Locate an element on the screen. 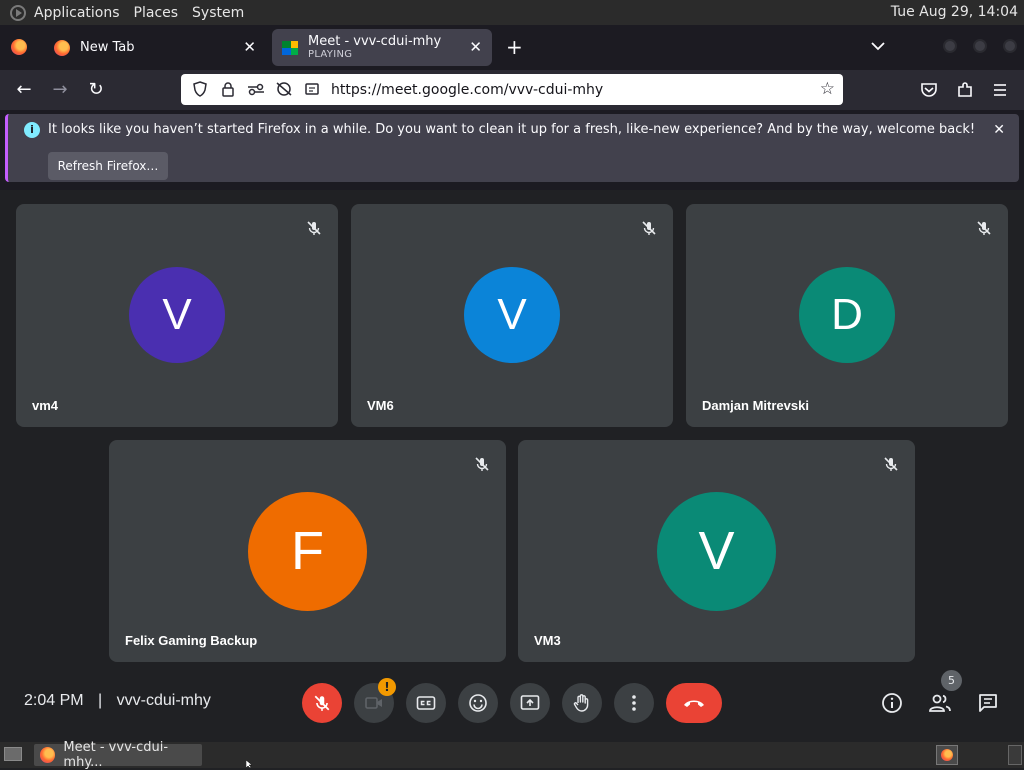  meeting-details-button is located at coordinates (892, 703).